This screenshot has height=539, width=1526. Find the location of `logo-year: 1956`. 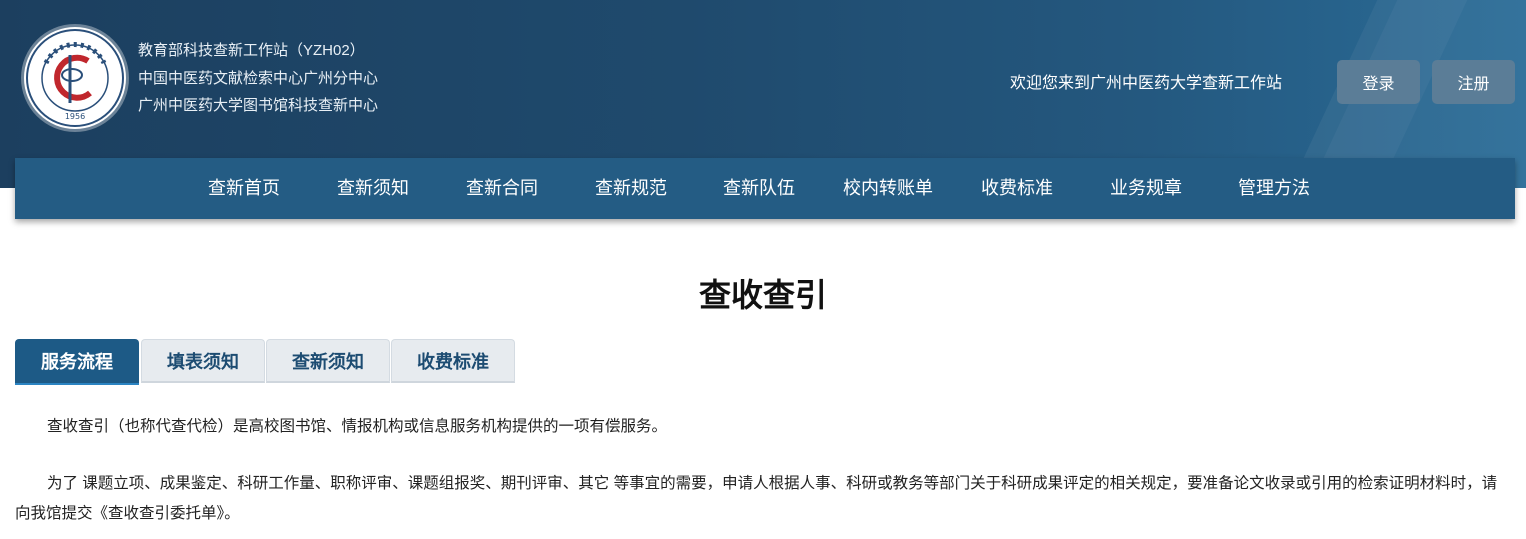

logo-year: 1956 is located at coordinates (75, 116).